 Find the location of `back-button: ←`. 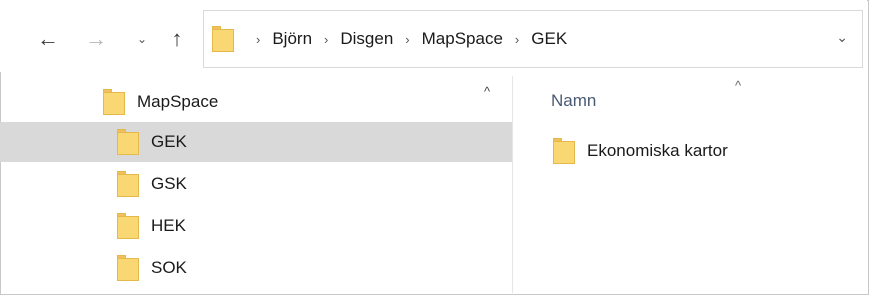

back-button: ← is located at coordinates (48, 39).